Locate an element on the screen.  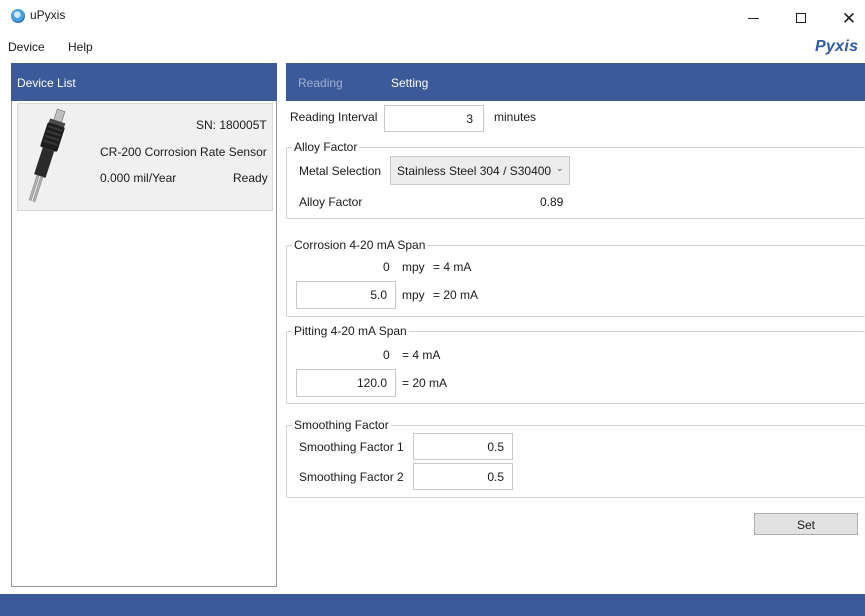
reading-interval-input: 3 is located at coordinates (434, 118).